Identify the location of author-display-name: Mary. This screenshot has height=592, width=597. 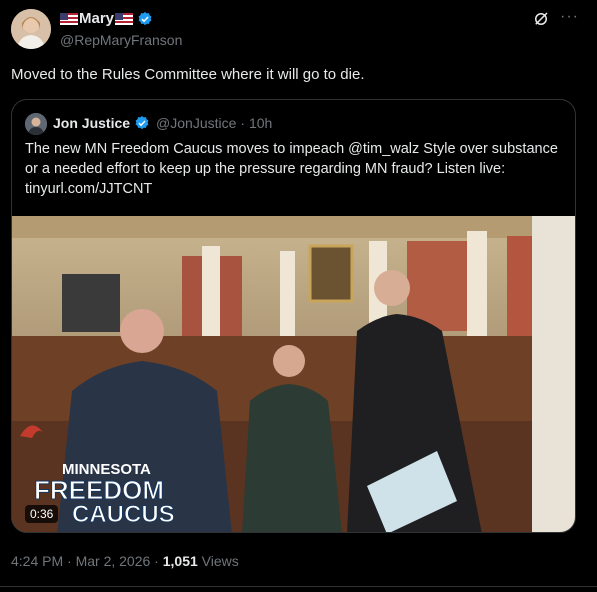
(96, 18).